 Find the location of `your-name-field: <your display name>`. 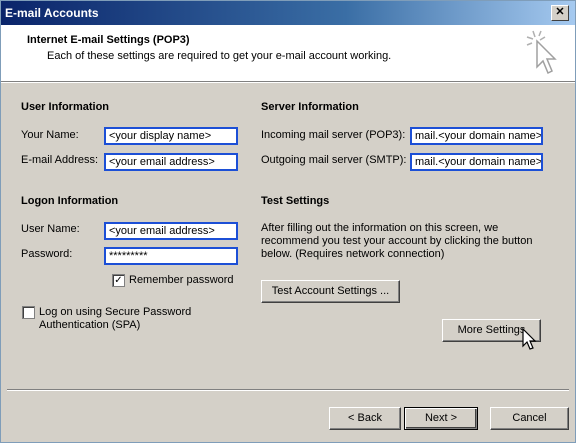

your-name-field: <your display name> is located at coordinates (171, 136).